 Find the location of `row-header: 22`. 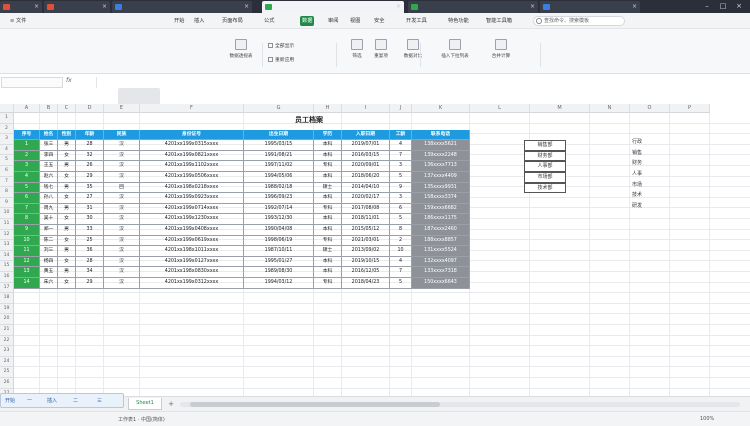

row-header: 22 is located at coordinates (7, 341).